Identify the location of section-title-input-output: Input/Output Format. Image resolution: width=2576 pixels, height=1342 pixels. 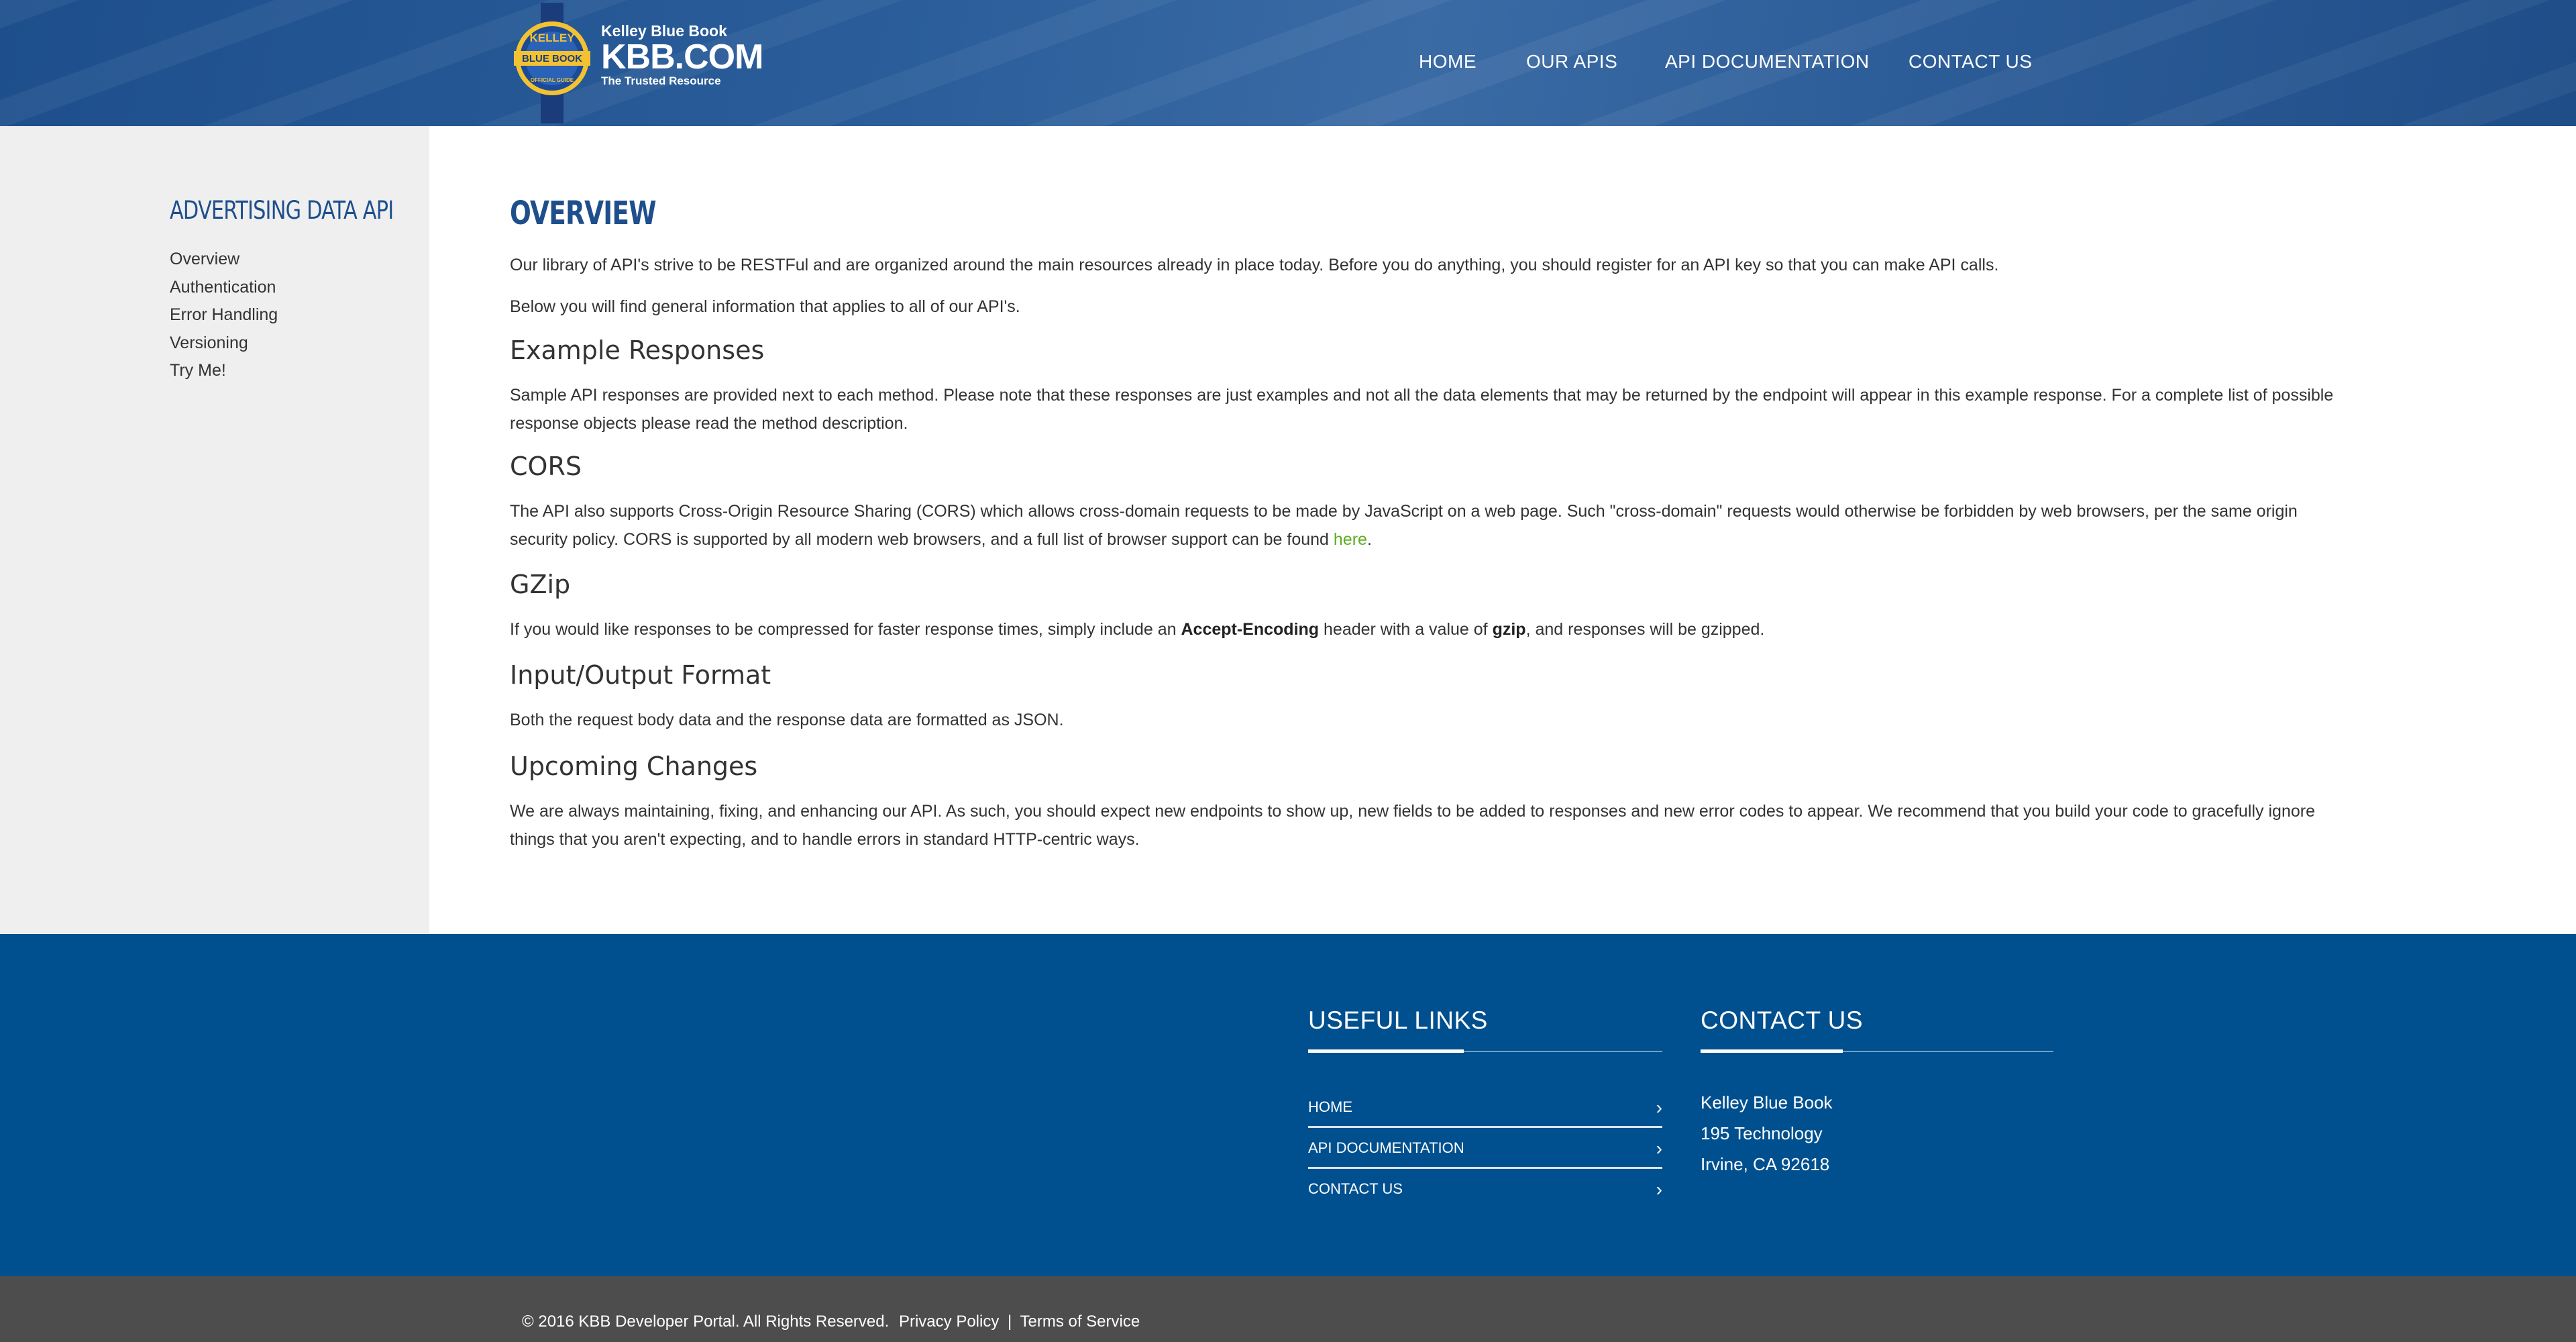
(640, 675).